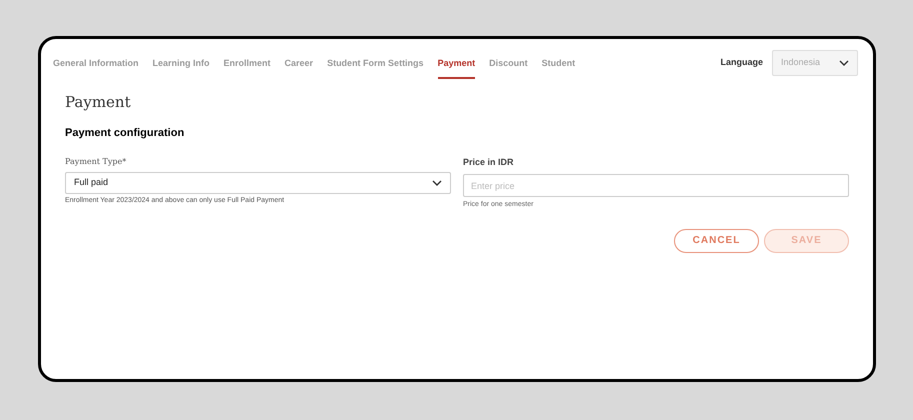 Image resolution: width=913 pixels, height=420 pixels. I want to click on tab: Career, so click(299, 67).